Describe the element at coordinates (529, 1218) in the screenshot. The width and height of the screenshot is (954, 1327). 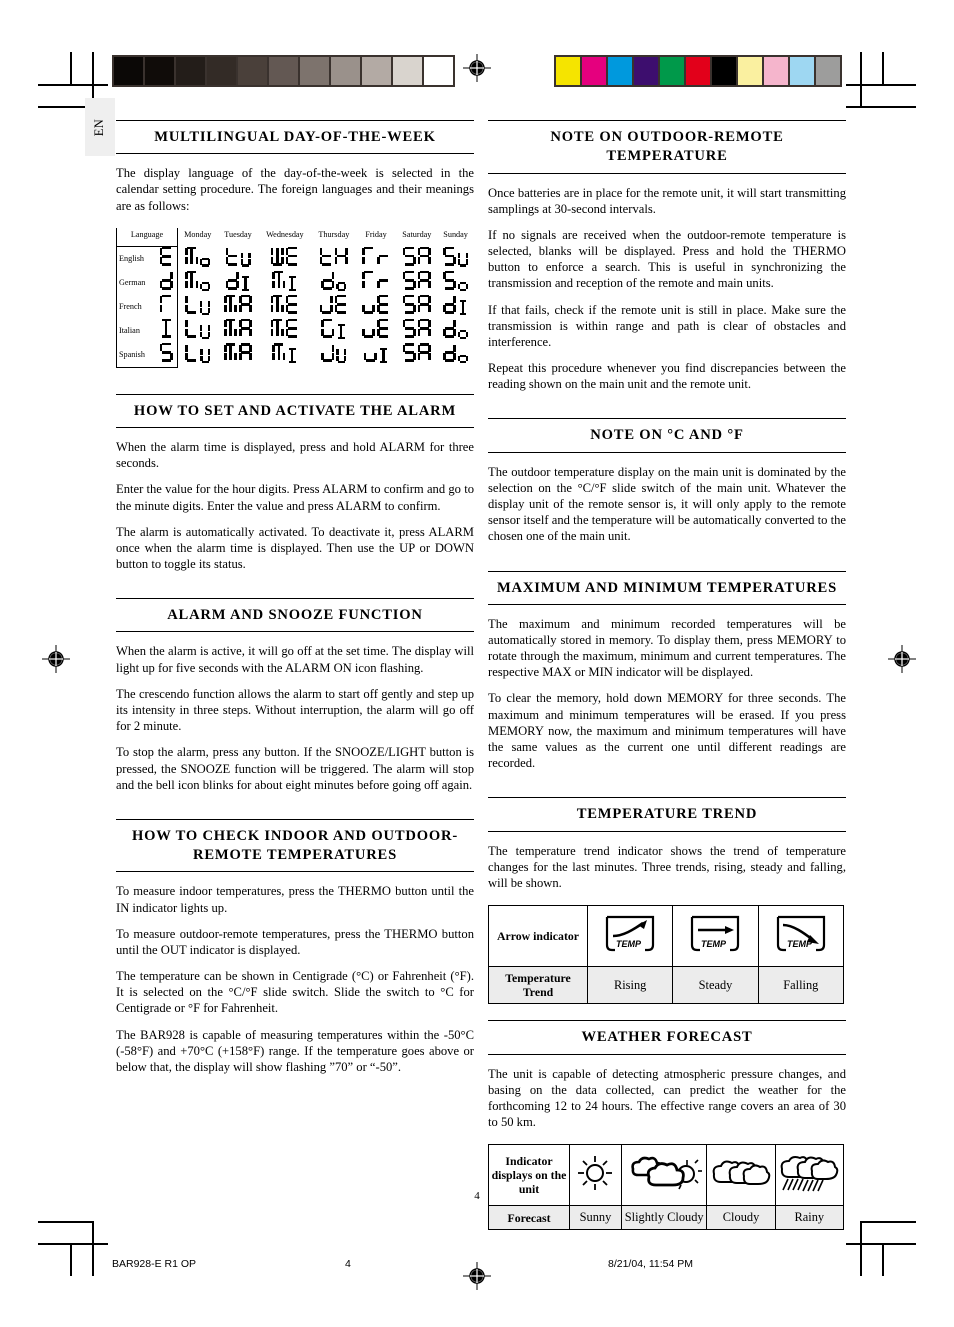
I see `forecast-row-header: Forecast` at that location.